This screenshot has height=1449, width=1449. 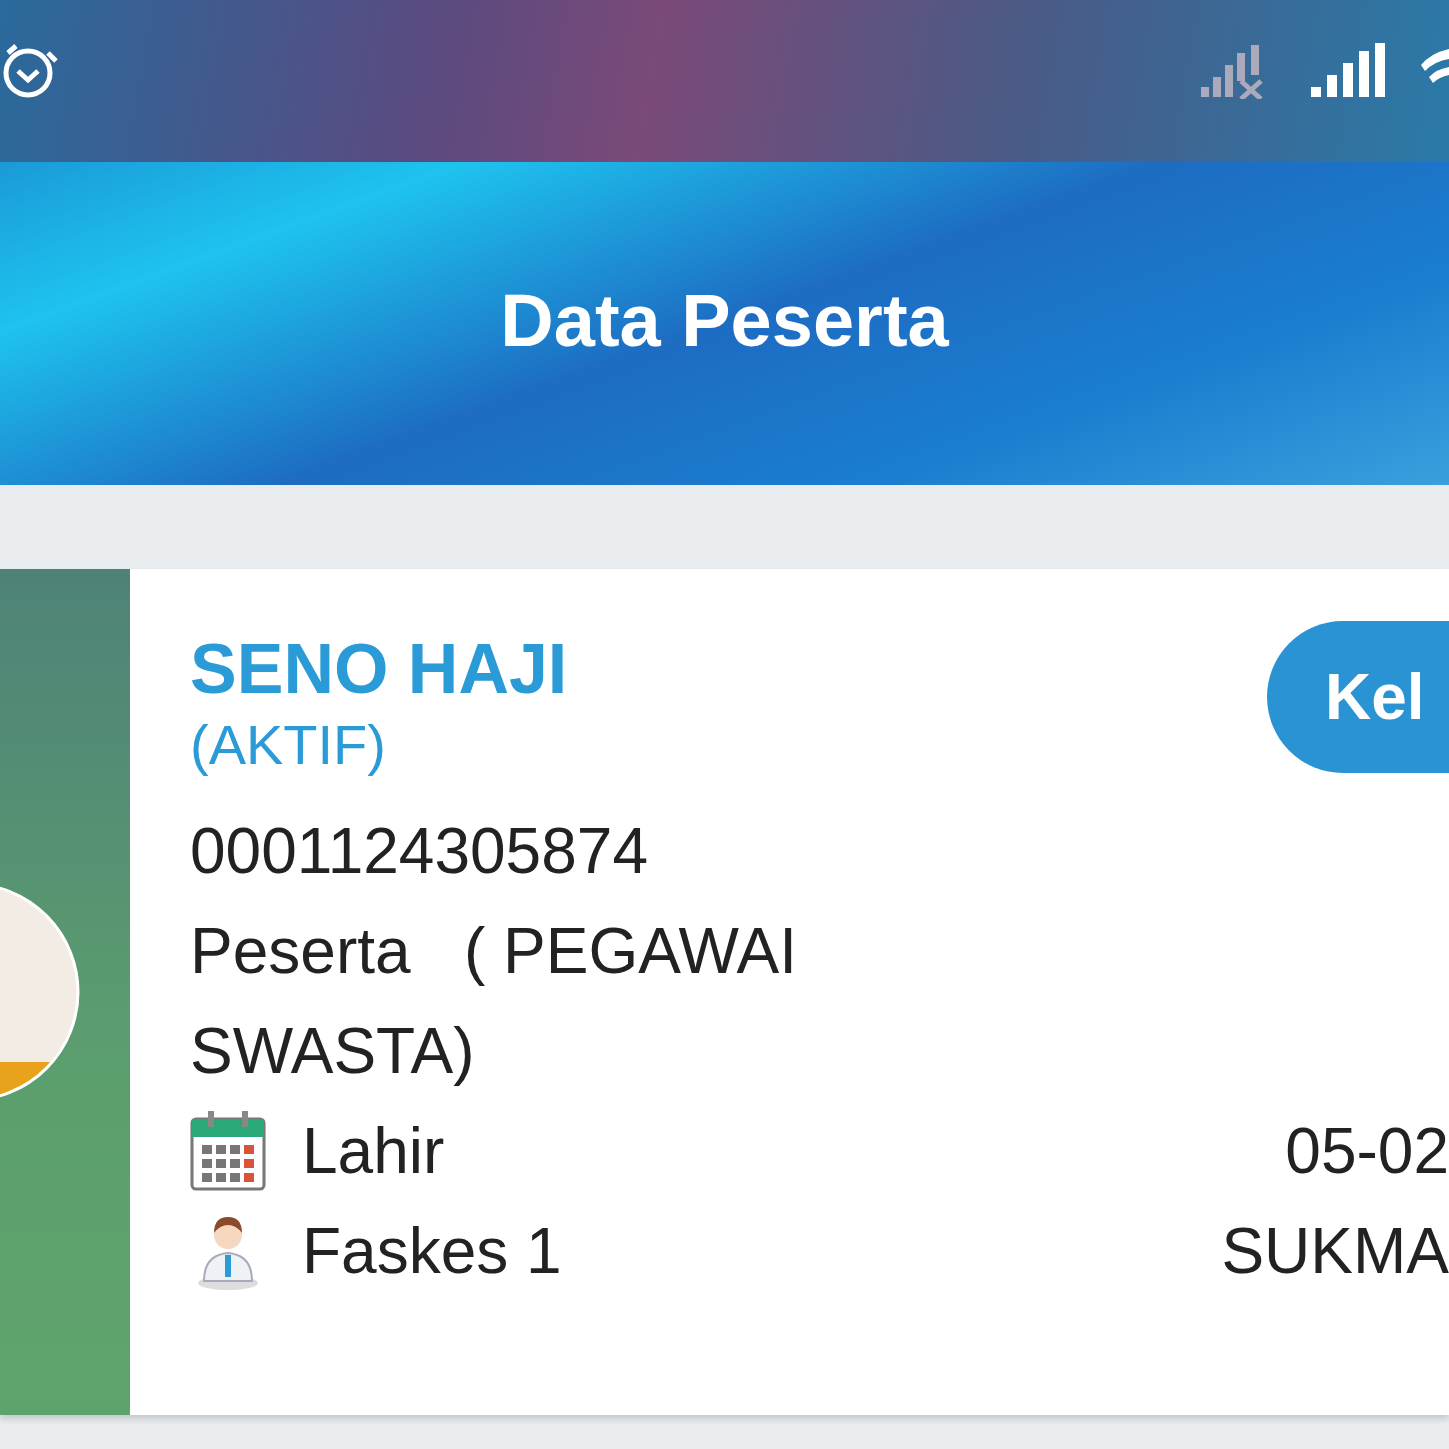 I want to click on class-badge: Kel, so click(x=1358, y=697).